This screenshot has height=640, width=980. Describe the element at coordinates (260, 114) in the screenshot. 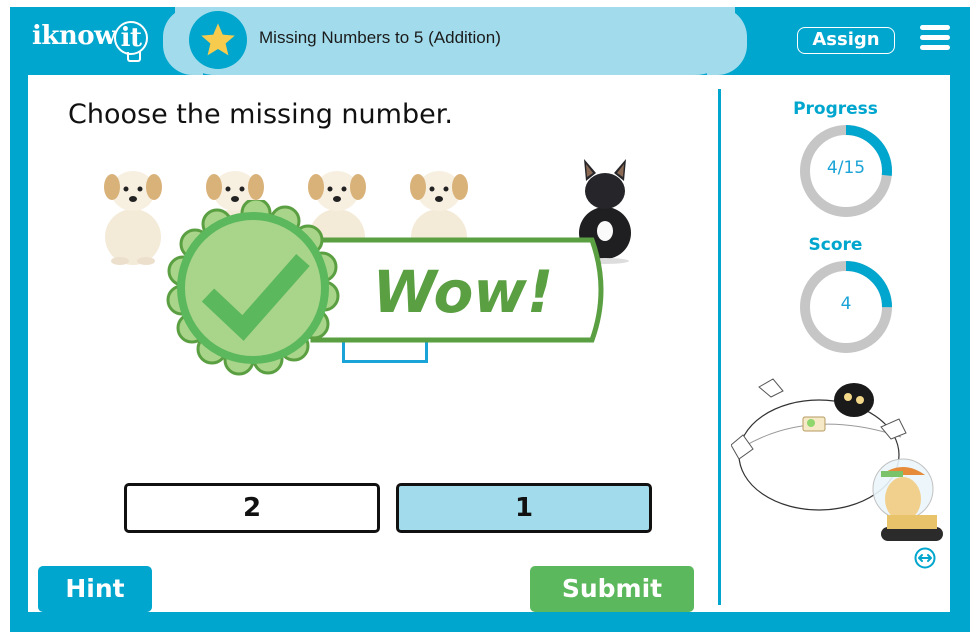

I see `question-prompt: Choose the missing number.` at that location.